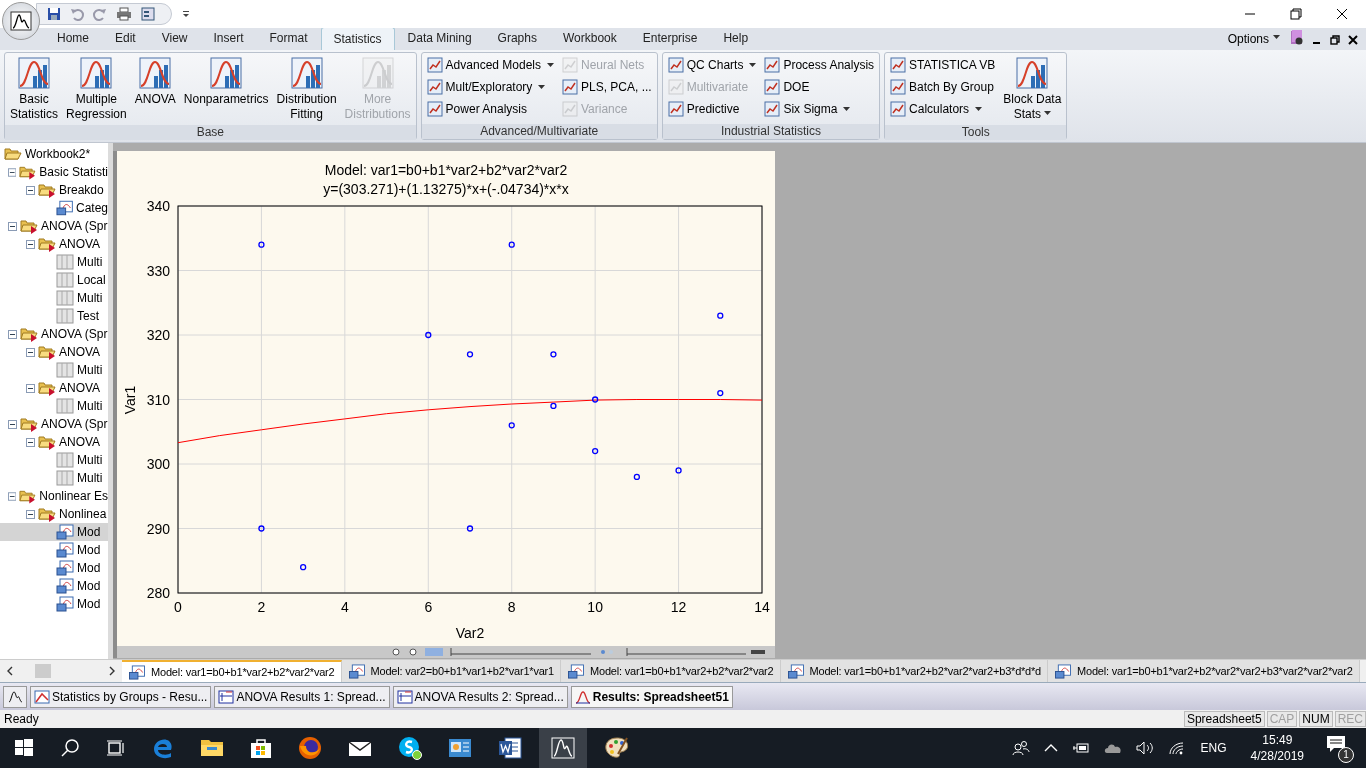 Image resolution: width=1366 pixels, height=768 pixels. What do you see at coordinates (261, 607) in the screenshot?
I see `x-tick-label: 2` at bounding box center [261, 607].